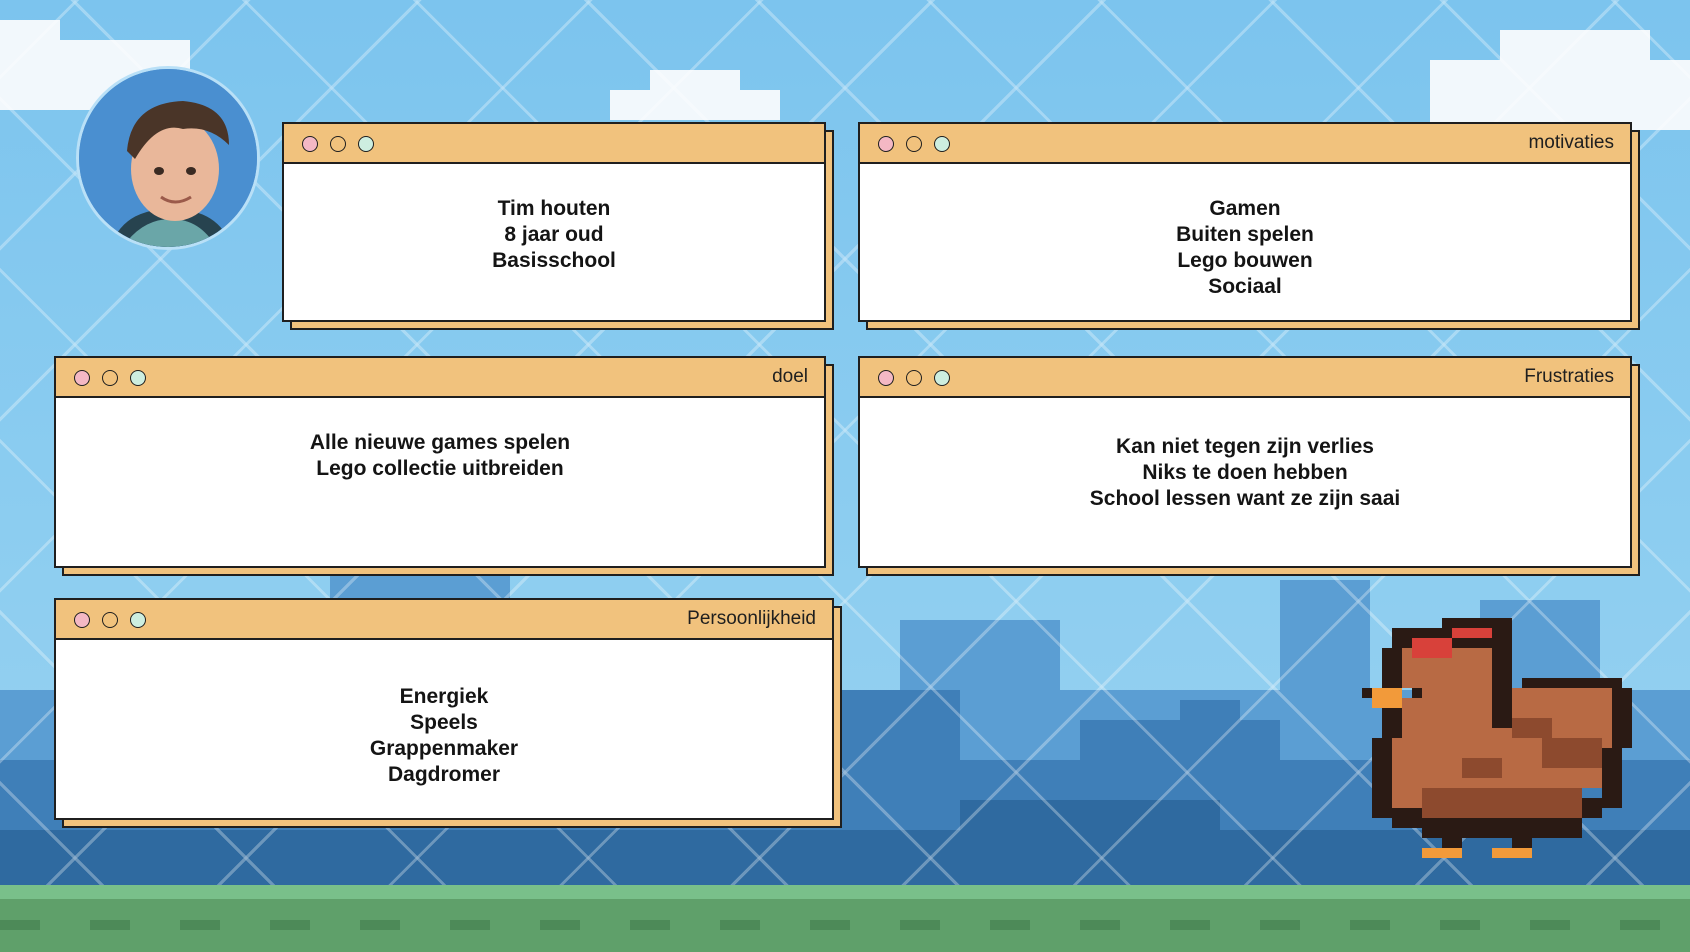 This screenshot has height=952, width=1690. What do you see at coordinates (1245, 234) in the screenshot?
I see `list-item: Buiten spelen` at bounding box center [1245, 234].